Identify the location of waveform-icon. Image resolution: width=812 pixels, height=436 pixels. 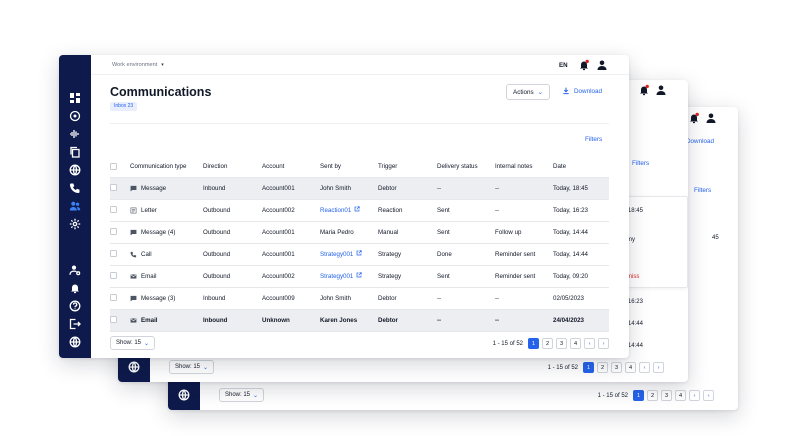
(75, 134).